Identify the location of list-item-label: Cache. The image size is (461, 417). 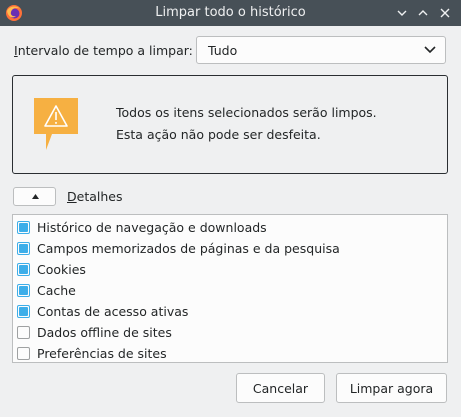
(56, 290).